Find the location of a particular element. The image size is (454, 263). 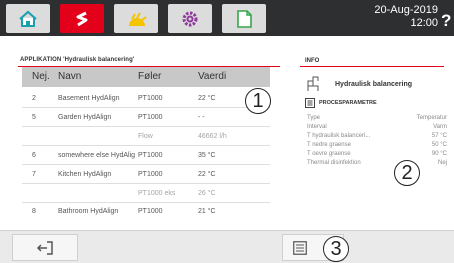

cell-navn: Garden HydAlign is located at coordinates (85, 117).